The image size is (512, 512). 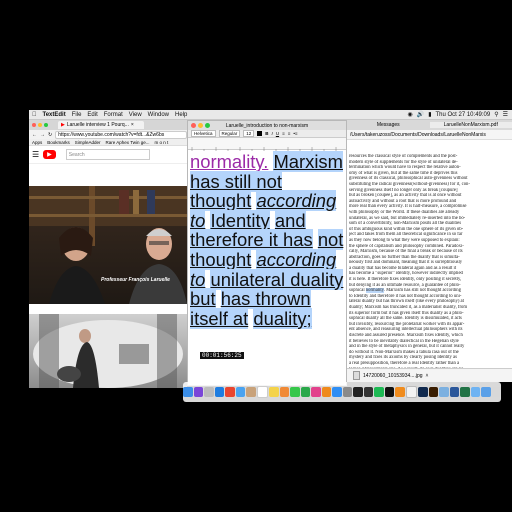 What do you see at coordinates (283, 133) in the screenshot?
I see `align-left-icon: ≡` at bounding box center [283, 133].